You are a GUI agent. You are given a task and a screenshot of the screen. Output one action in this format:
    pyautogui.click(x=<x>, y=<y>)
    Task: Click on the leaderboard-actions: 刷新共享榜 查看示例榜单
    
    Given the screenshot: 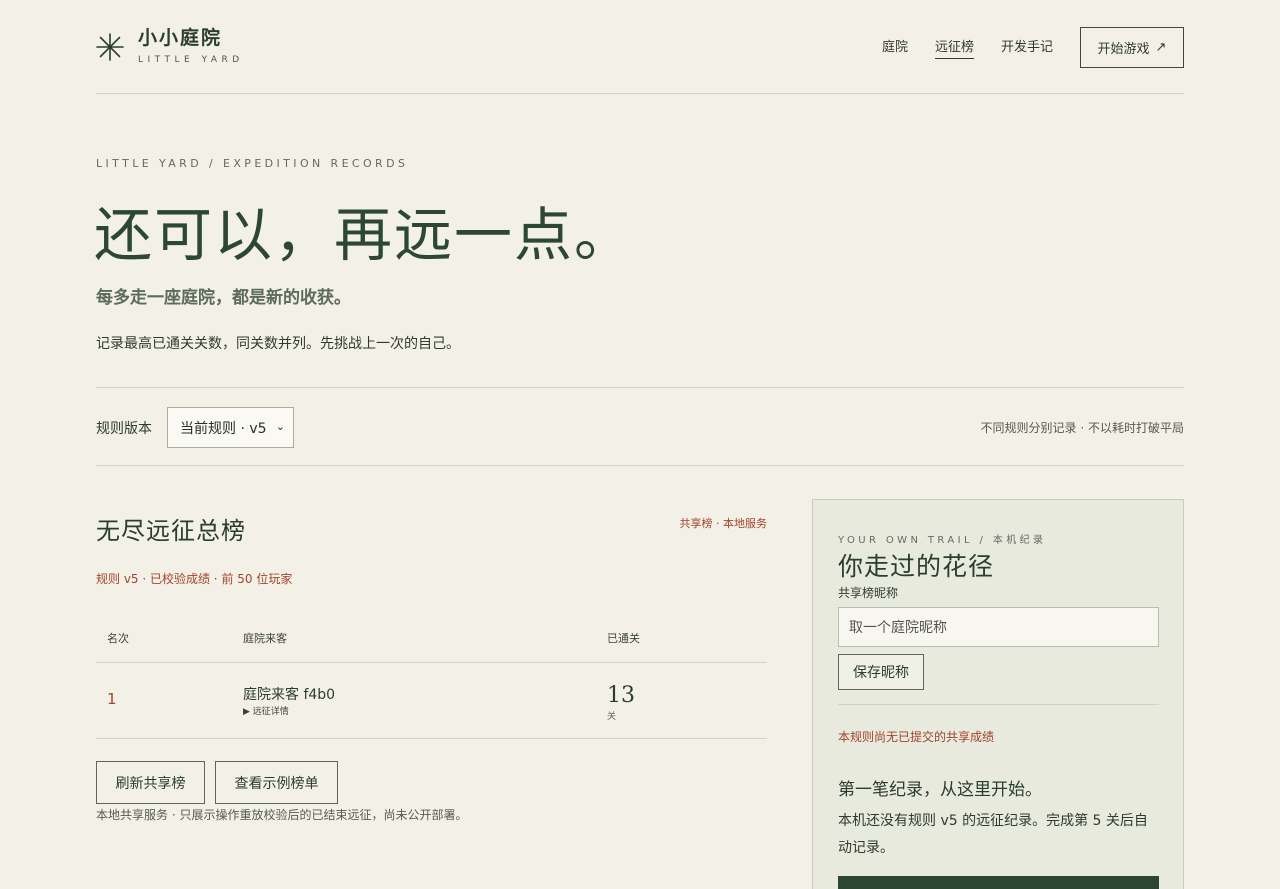 What is the action you would take?
    pyautogui.click(x=431, y=782)
    